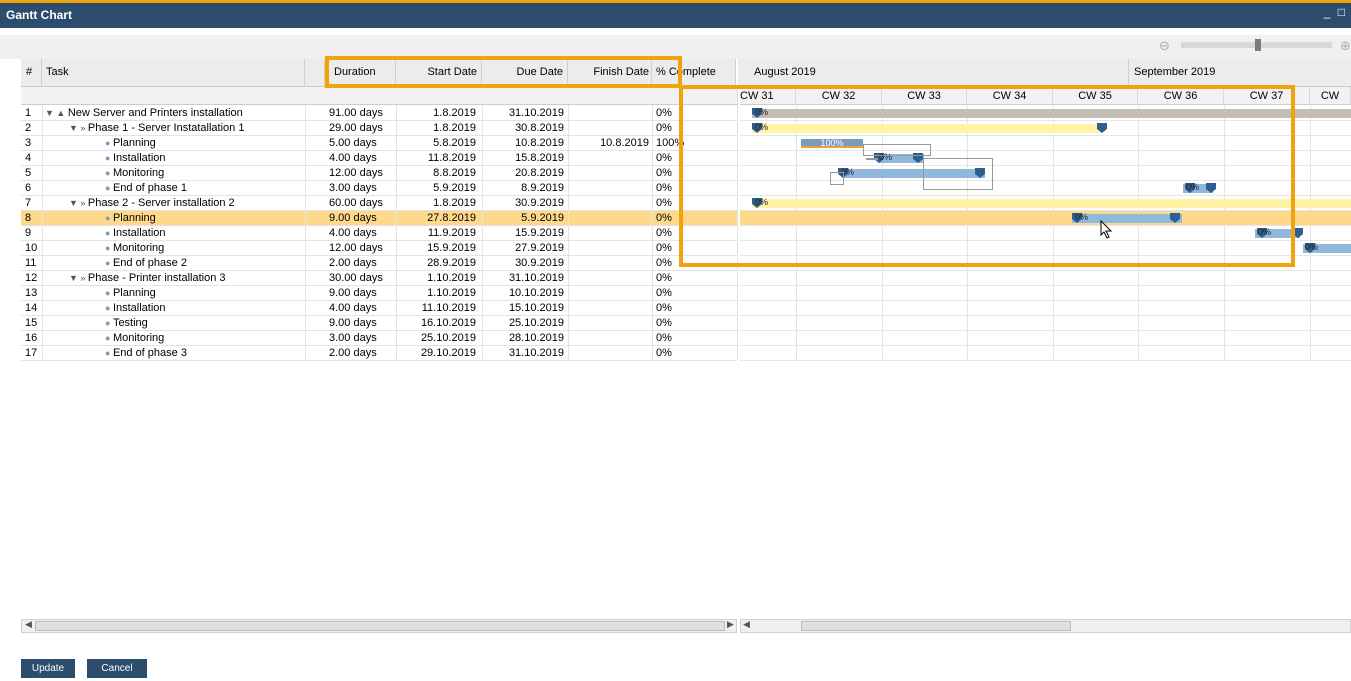 This screenshot has width=1351, height=681. What do you see at coordinates (785, 72) in the screenshot?
I see `month-august: August 2019` at bounding box center [785, 72].